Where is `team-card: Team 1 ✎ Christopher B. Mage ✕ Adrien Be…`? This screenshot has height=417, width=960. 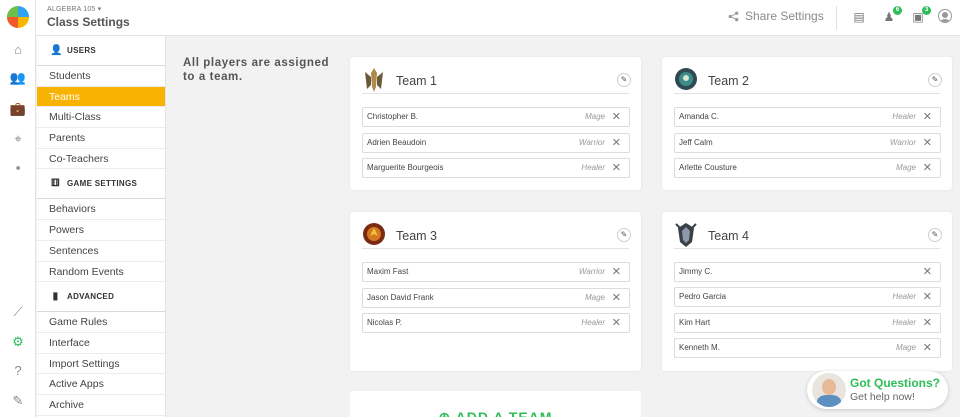 team-card: Team 1 ✎ Christopher B. Mage ✕ Adrien Be… is located at coordinates (495, 123).